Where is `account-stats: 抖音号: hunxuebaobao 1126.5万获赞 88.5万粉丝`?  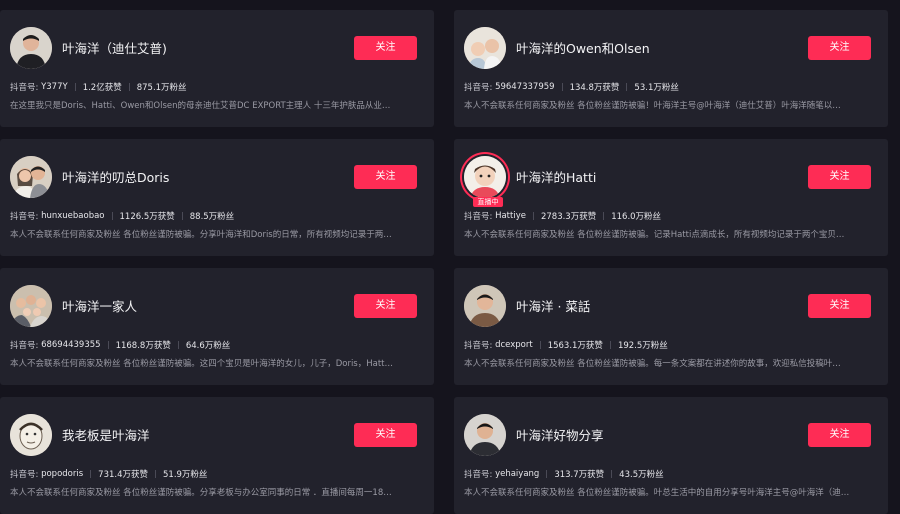
account-stats: 抖音号: hunxuebaobao 1126.5万获赞 88.5万粉丝 is located at coordinates (122, 216).